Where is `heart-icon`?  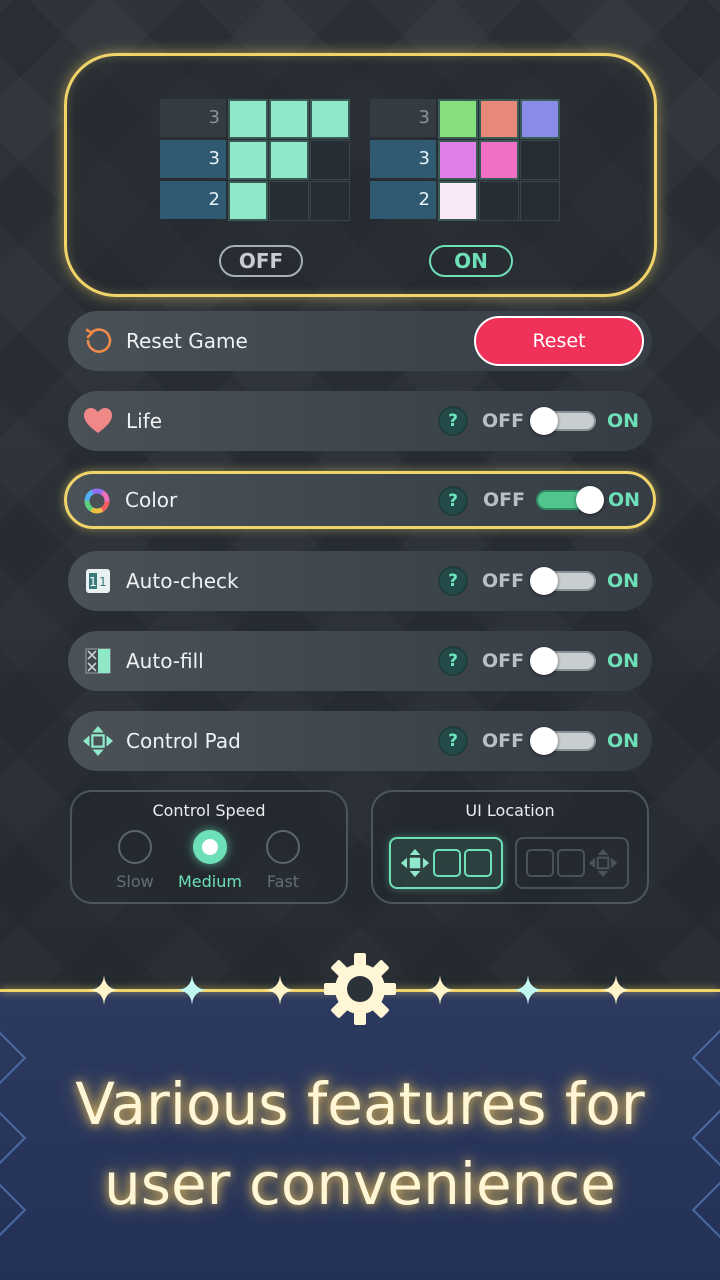 heart-icon is located at coordinates (98, 421).